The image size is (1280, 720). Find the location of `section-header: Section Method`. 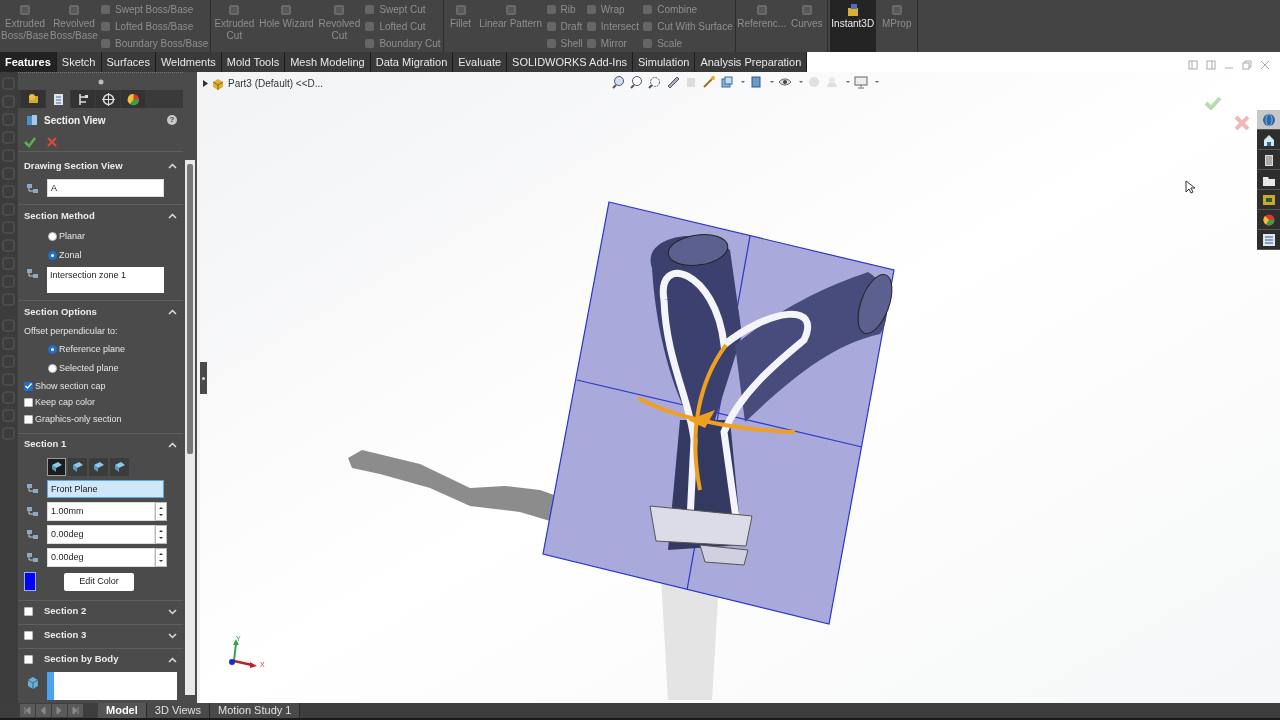

section-header: Section Method is located at coordinates (93, 216).